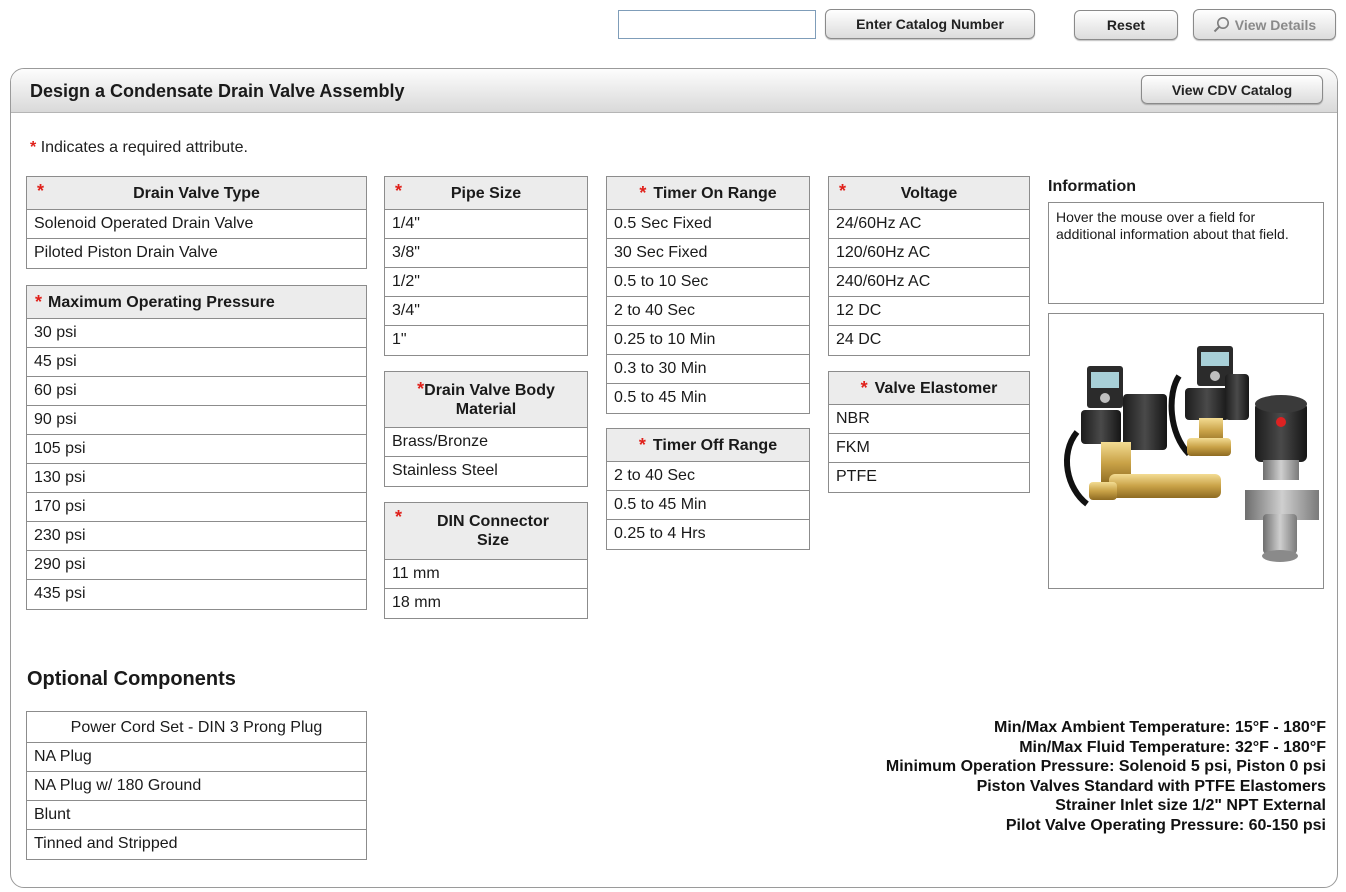 The height and width of the screenshot is (892, 1346). What do you see at coordinates (708, 253) in the screenshot?
I see `option-row: 30 Sec Fixed` at bounding box center [708, 253].